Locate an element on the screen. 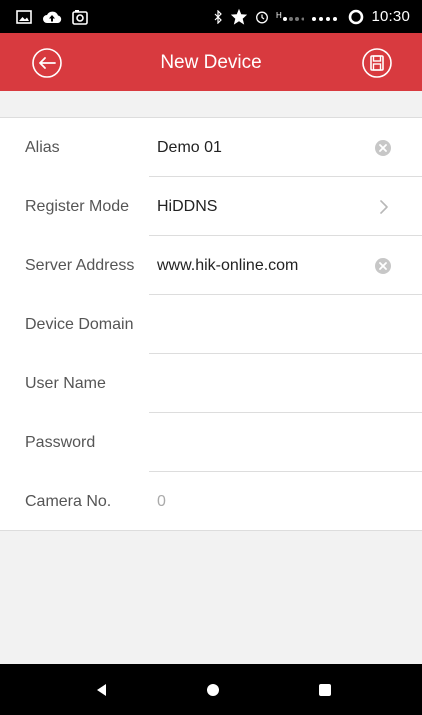  status-bar-left is located at coordinates (52, 17).